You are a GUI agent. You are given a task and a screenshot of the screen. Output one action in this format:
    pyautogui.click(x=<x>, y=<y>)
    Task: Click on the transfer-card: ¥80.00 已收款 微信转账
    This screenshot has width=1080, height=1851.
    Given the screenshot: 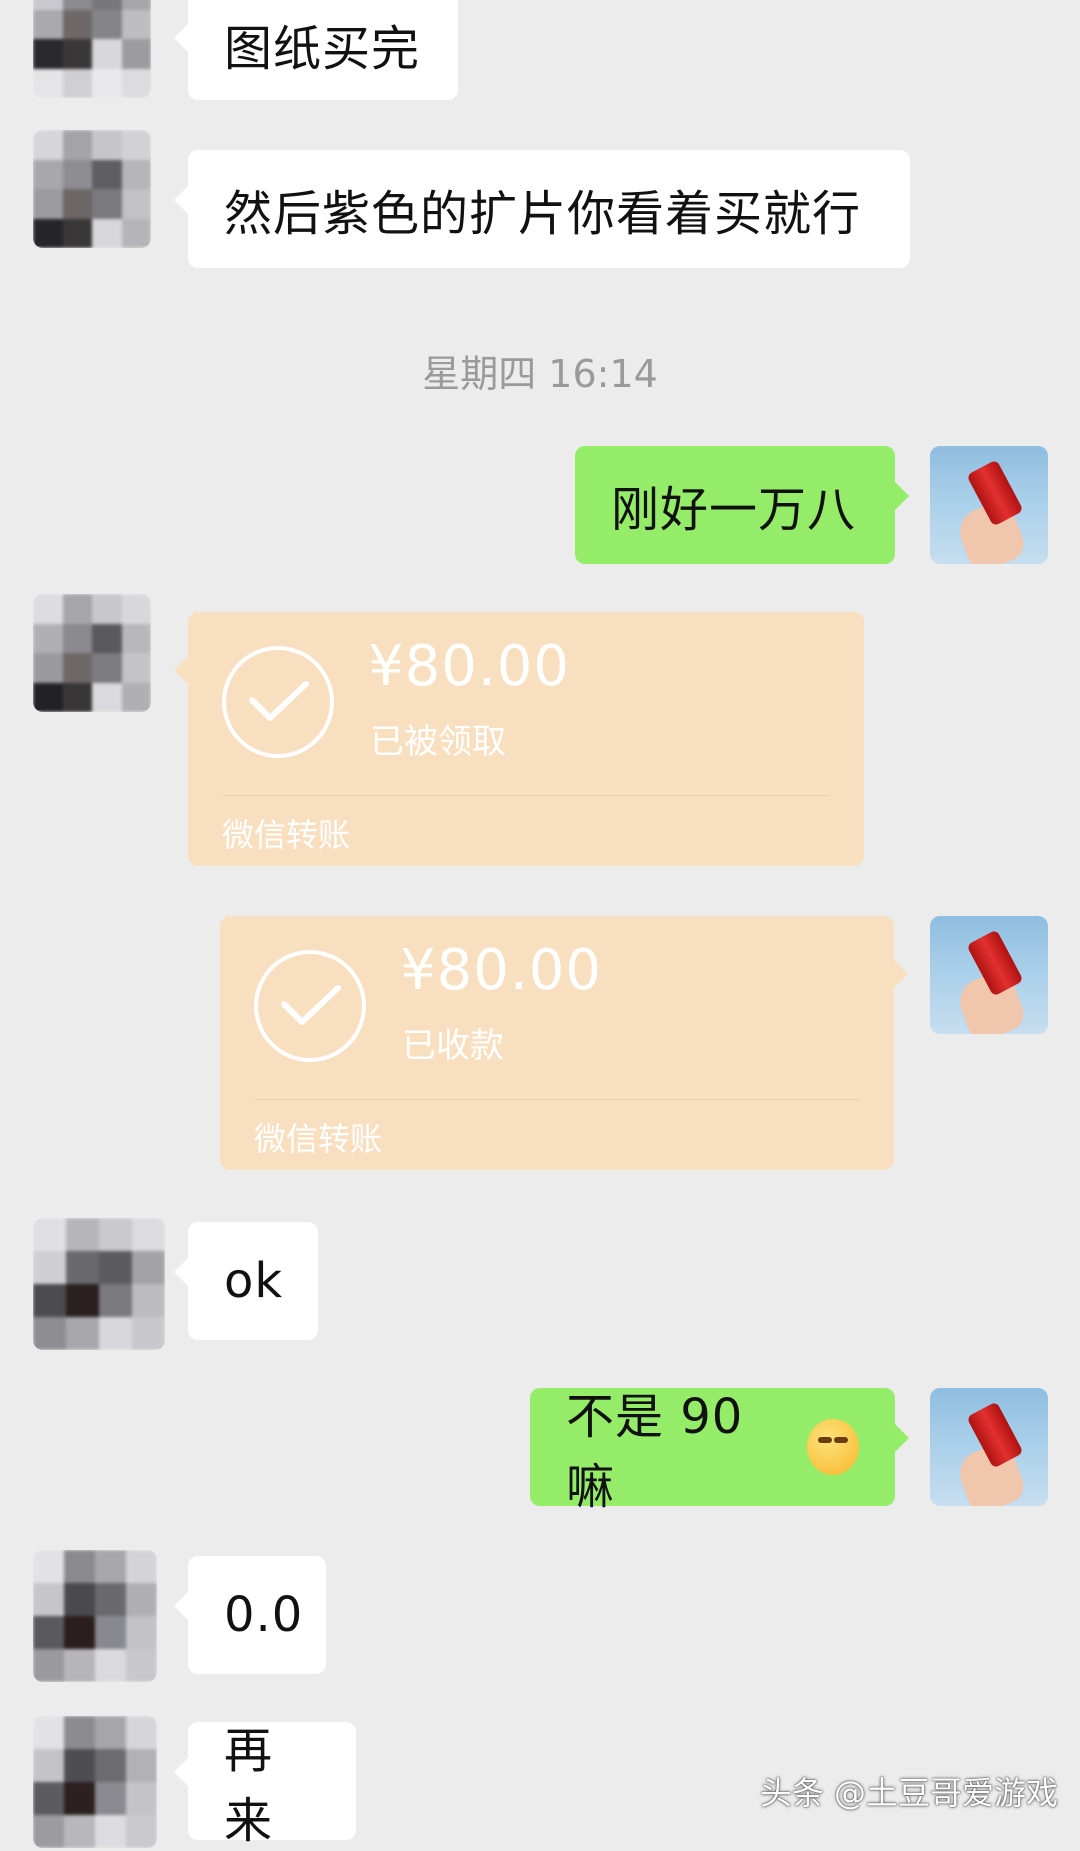 What is the action you would take?
    pyautogui.click(x=564, y=1043)
    